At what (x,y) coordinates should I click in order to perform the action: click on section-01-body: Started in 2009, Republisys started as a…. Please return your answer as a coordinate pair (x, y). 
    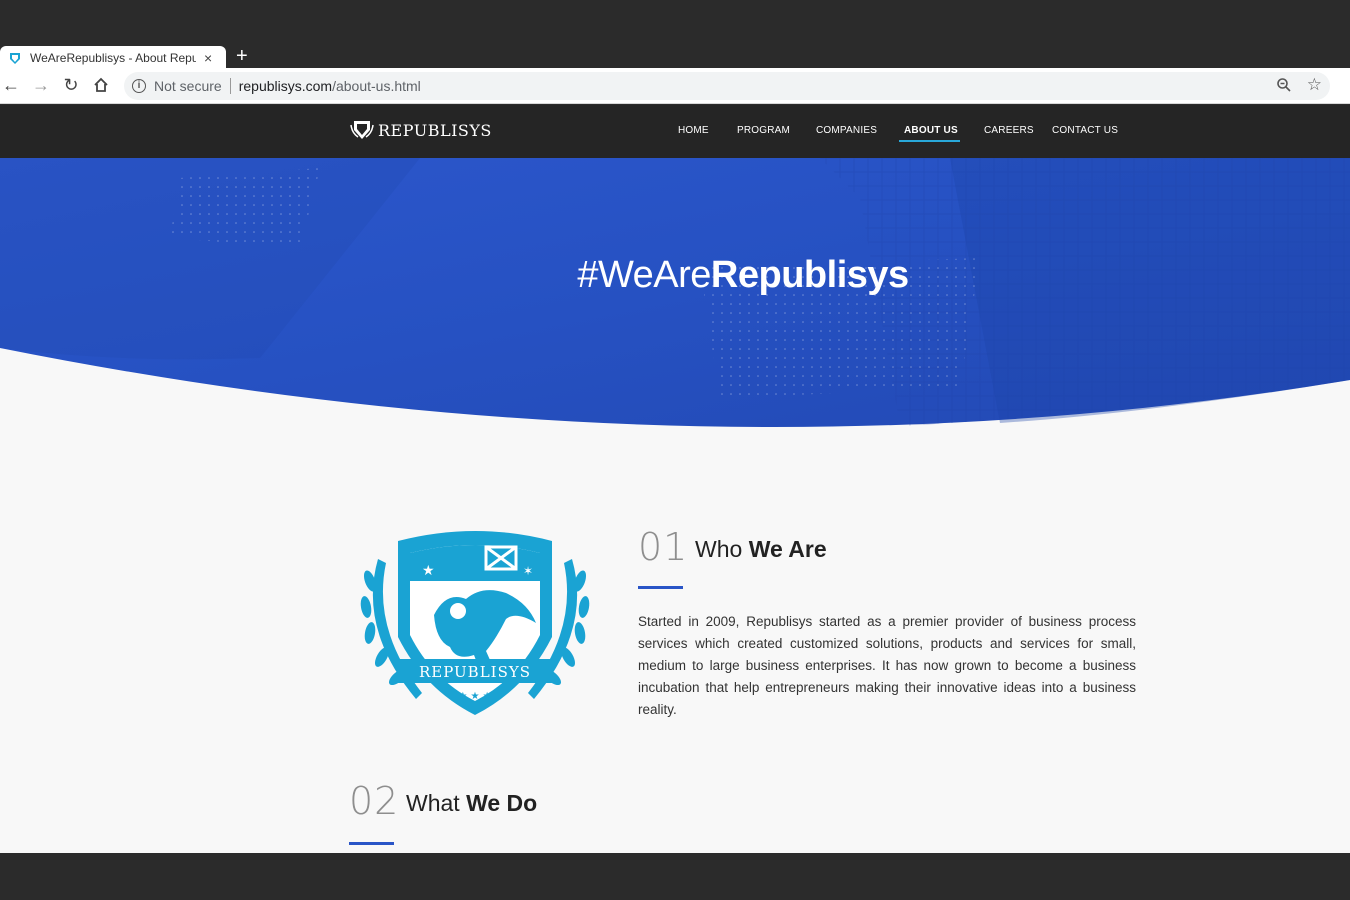
    Looking at the image, I should click on (887, 665).